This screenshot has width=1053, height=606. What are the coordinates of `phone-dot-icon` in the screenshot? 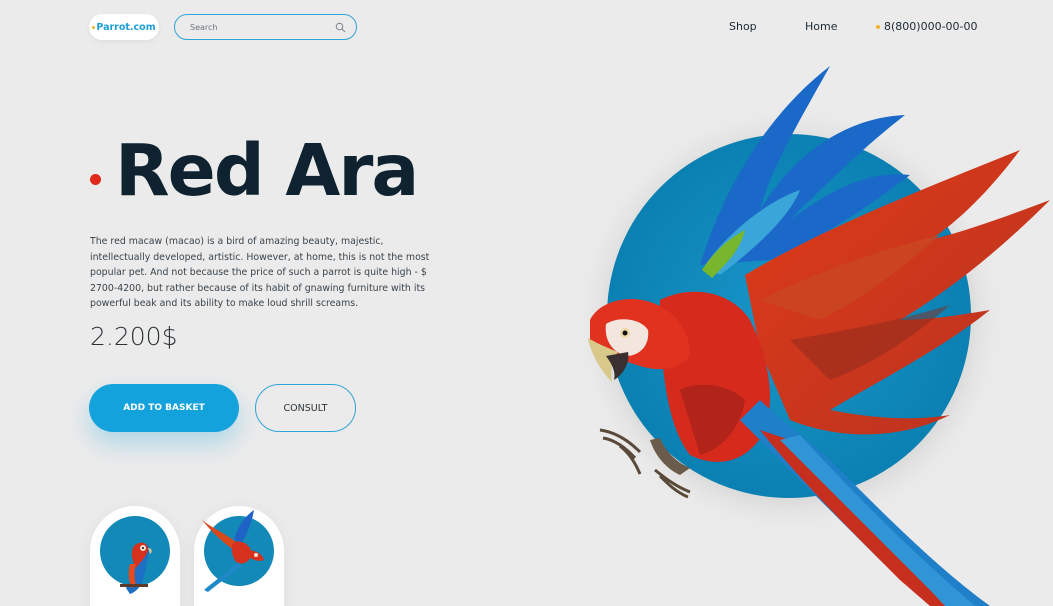 It's located at (878, 26).